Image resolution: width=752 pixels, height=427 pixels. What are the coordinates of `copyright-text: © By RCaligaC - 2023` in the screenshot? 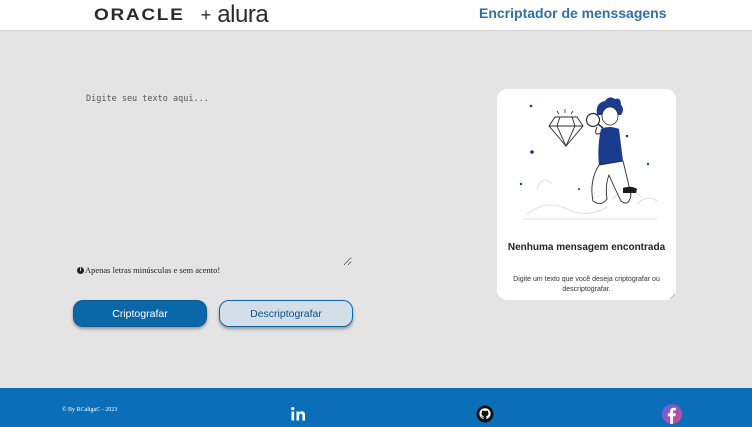 It's located at (90, 410).